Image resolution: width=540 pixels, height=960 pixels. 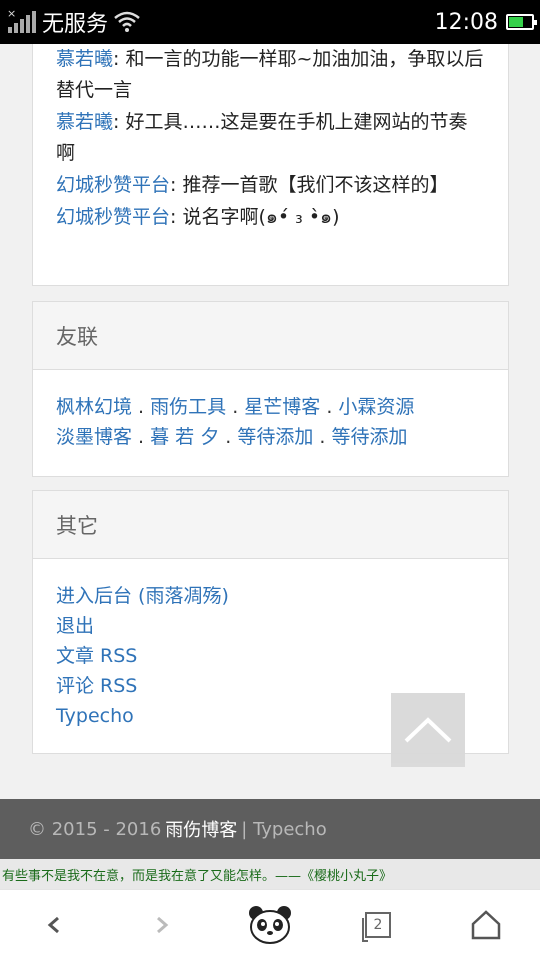 What do you see at coordinates (270, 626) in the screenshot?
I see `logout-link: 退出` at bounding box center [270, 626].